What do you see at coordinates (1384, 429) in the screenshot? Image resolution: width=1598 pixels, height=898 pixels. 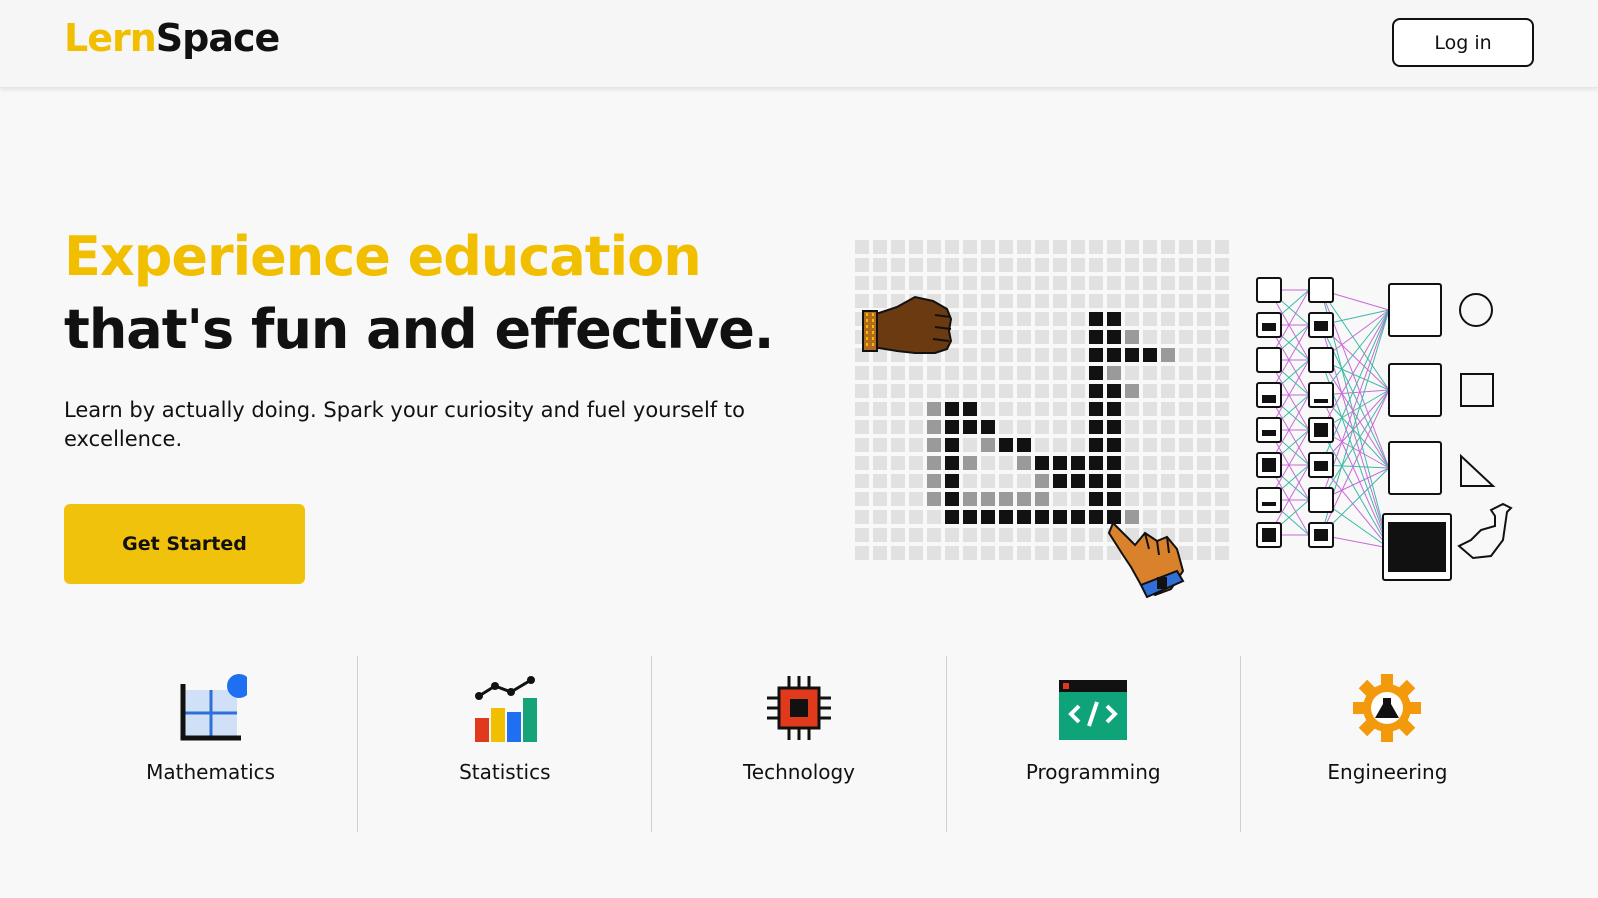 I see `neural-network-diagram` at bounding box center [1384, 429].